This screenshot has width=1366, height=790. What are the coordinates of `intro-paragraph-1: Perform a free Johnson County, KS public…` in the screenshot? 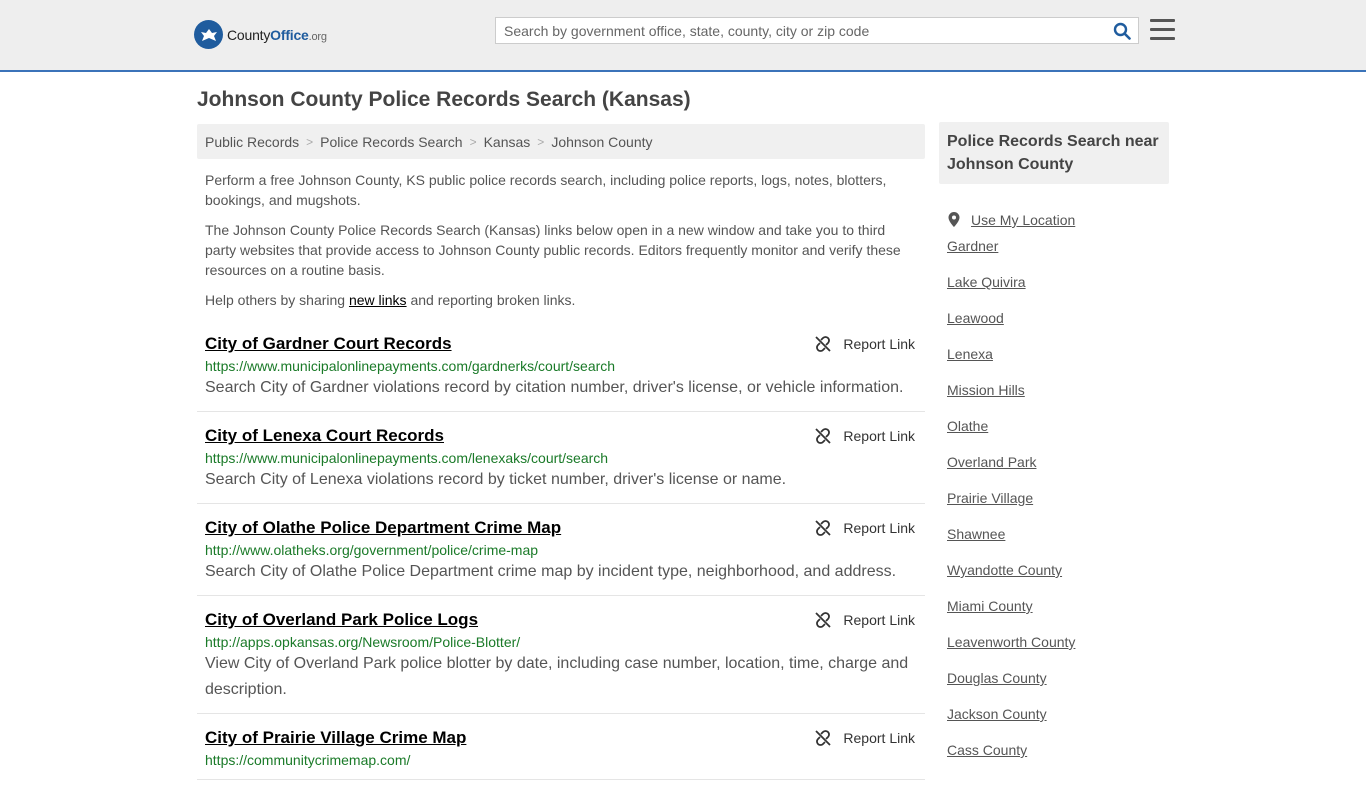 It's located at (546, 190).